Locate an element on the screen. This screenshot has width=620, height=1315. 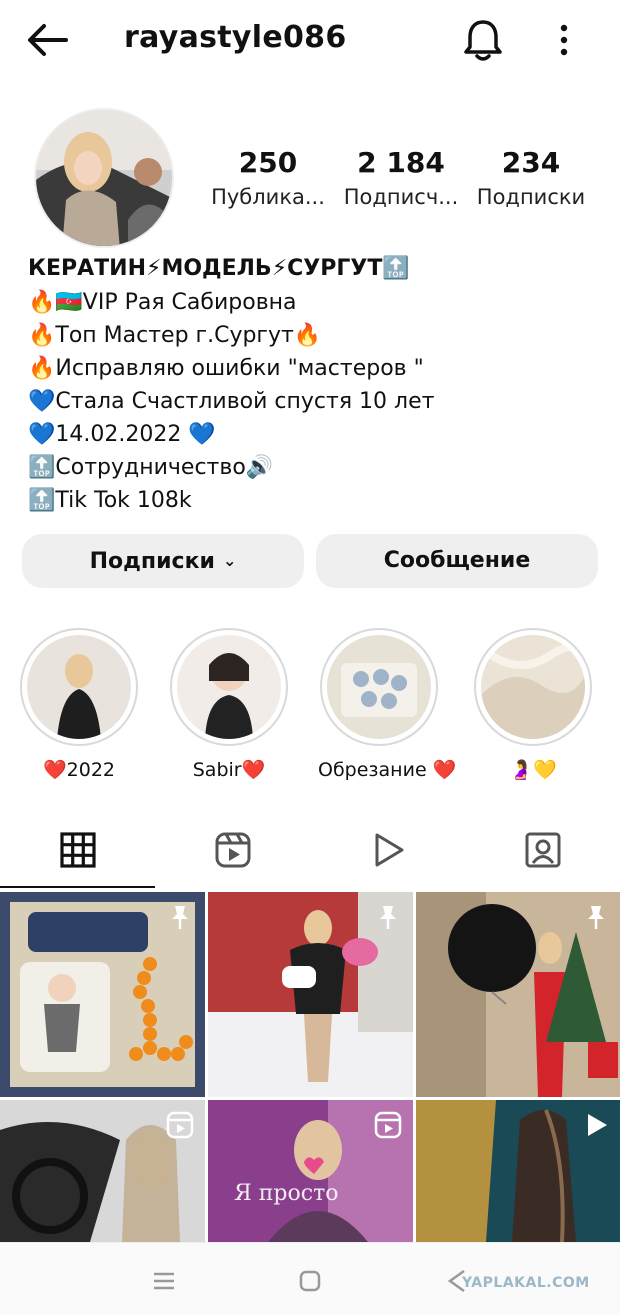
story-highlight: 🤰💛 is located at coordinates (533, 704).